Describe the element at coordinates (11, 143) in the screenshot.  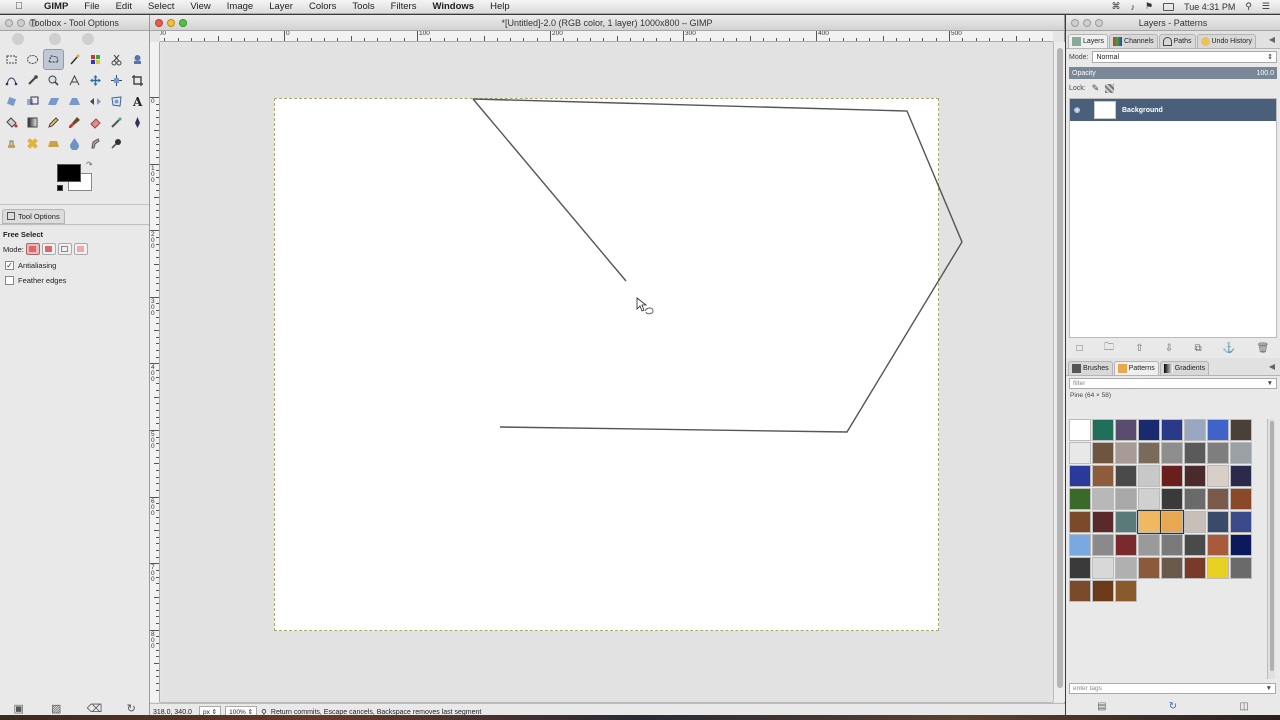
I see `clone-tool-icon` at that location.